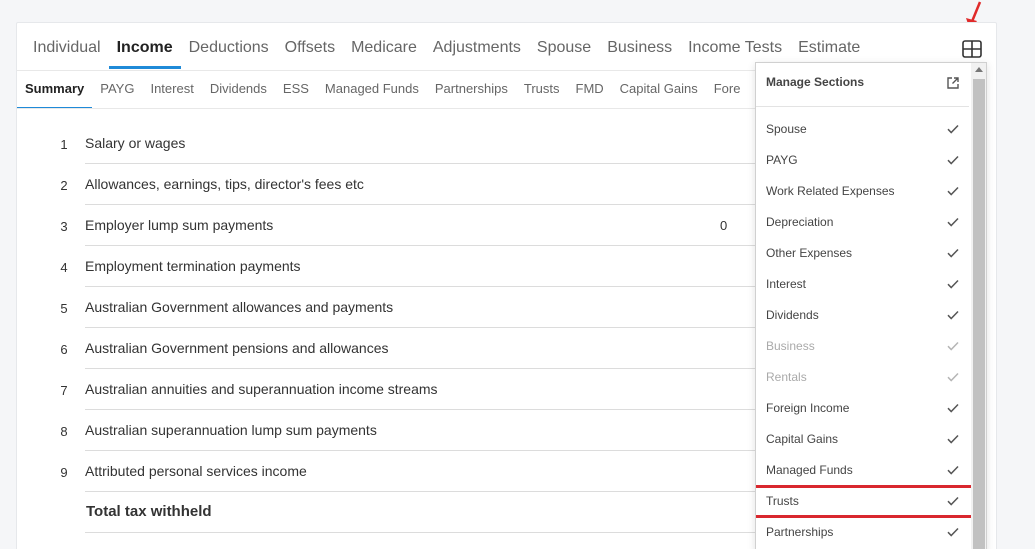 This screenshot has height=549, width=1035. I want to click on section-item-capital-gains: Capital Gains, so click(862, 439).